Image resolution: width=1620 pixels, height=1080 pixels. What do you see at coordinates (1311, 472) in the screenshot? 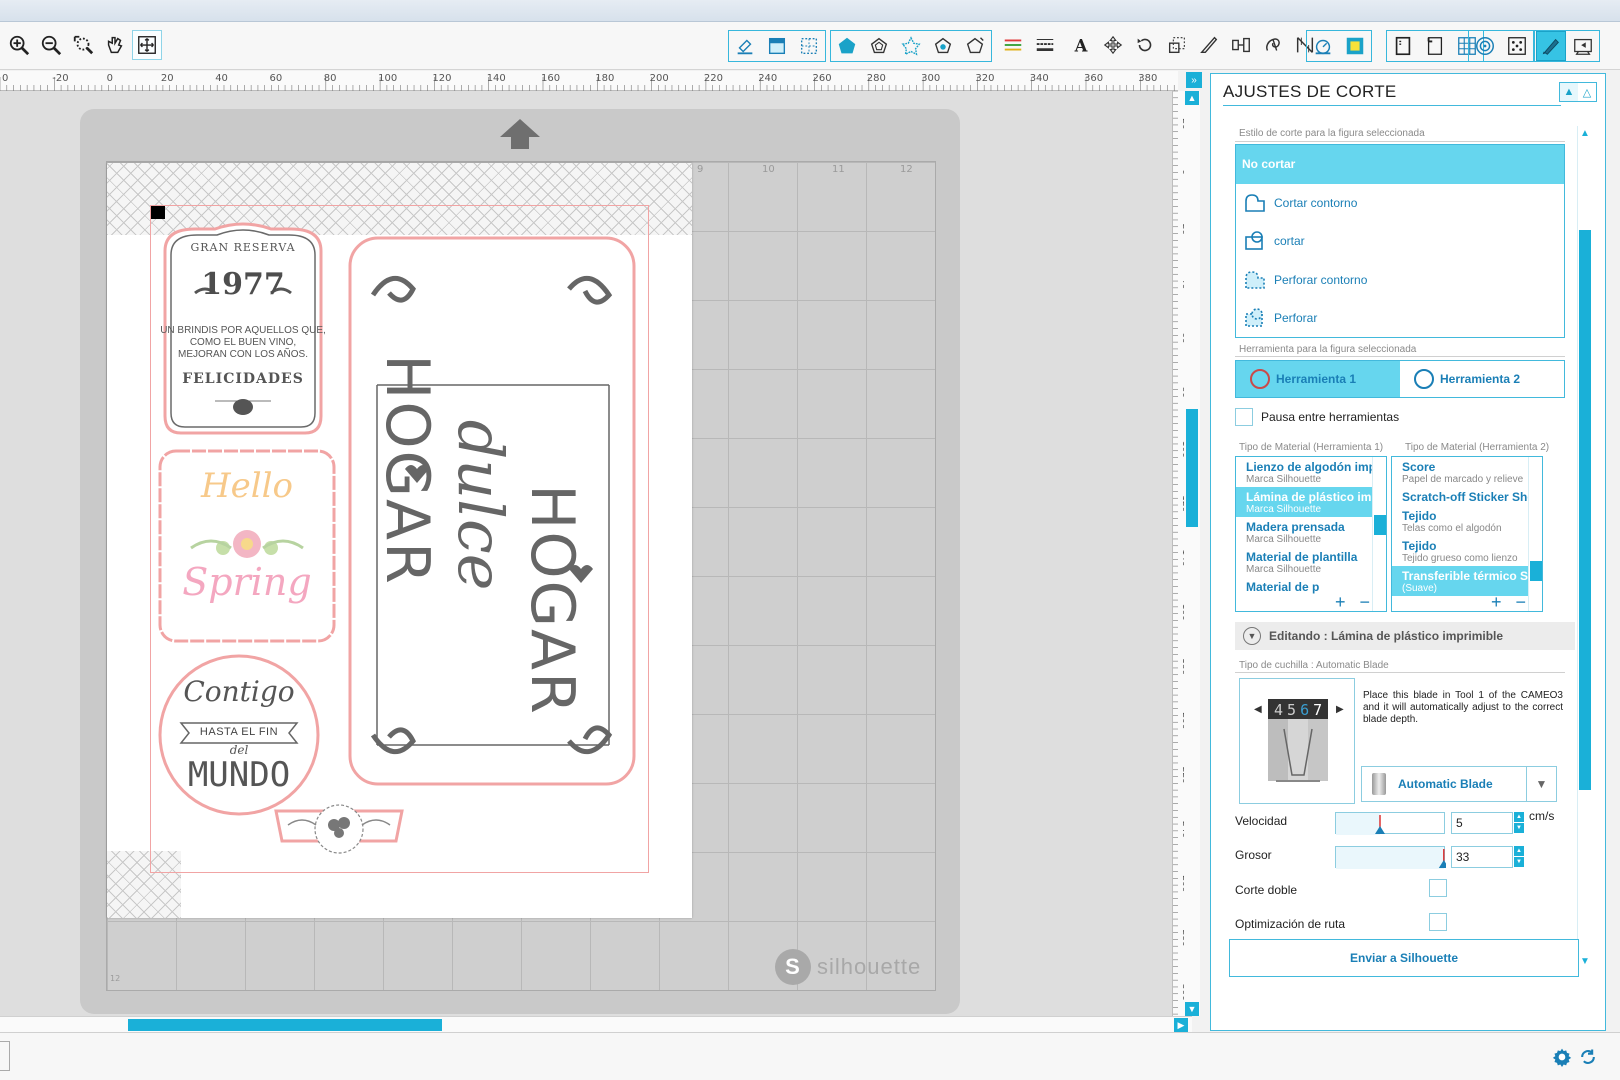
I see `material-item: Lienzo de algodón imp Marca Silhouette` at bounding box center [1311, 472].